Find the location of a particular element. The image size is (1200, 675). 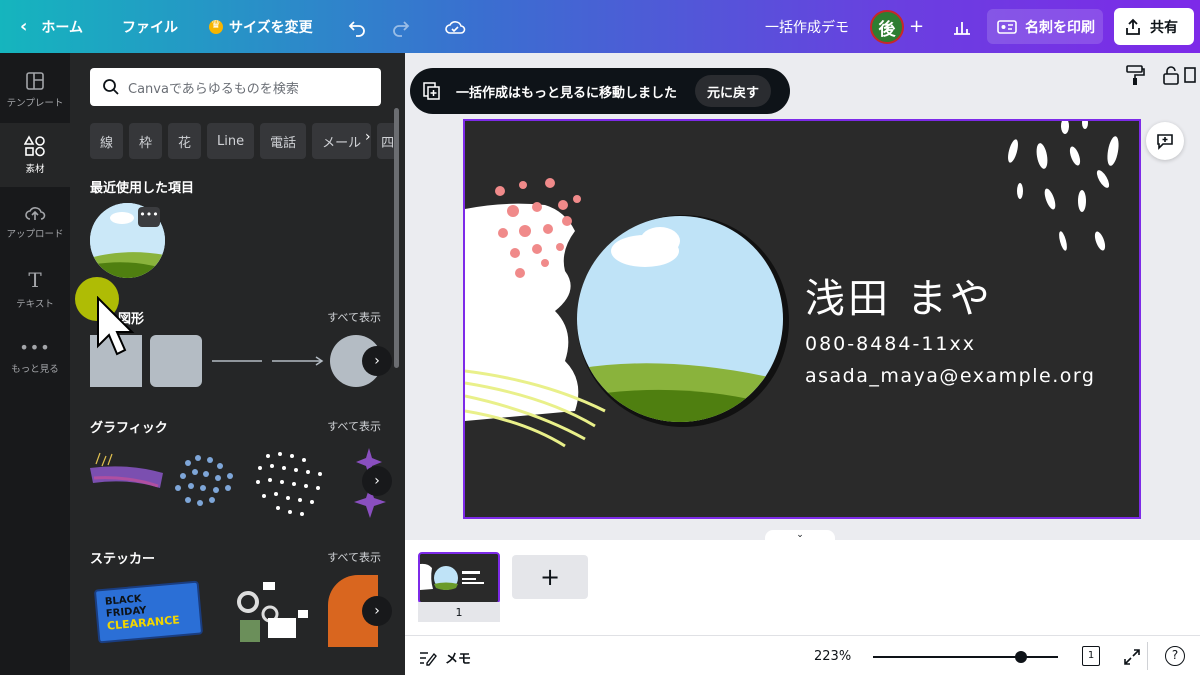

redo-icon is located at coordinates (401, 28).